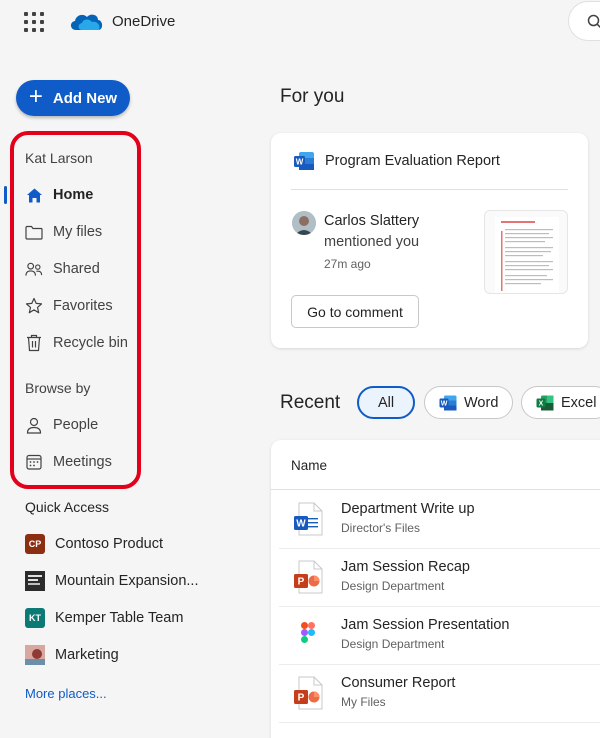 Image resolution: width=600 pixels, height=738 pixels. Describe the element at coordinates (78, 232) in the screenshot. I see `sidebar-item-label: My files` at that location.